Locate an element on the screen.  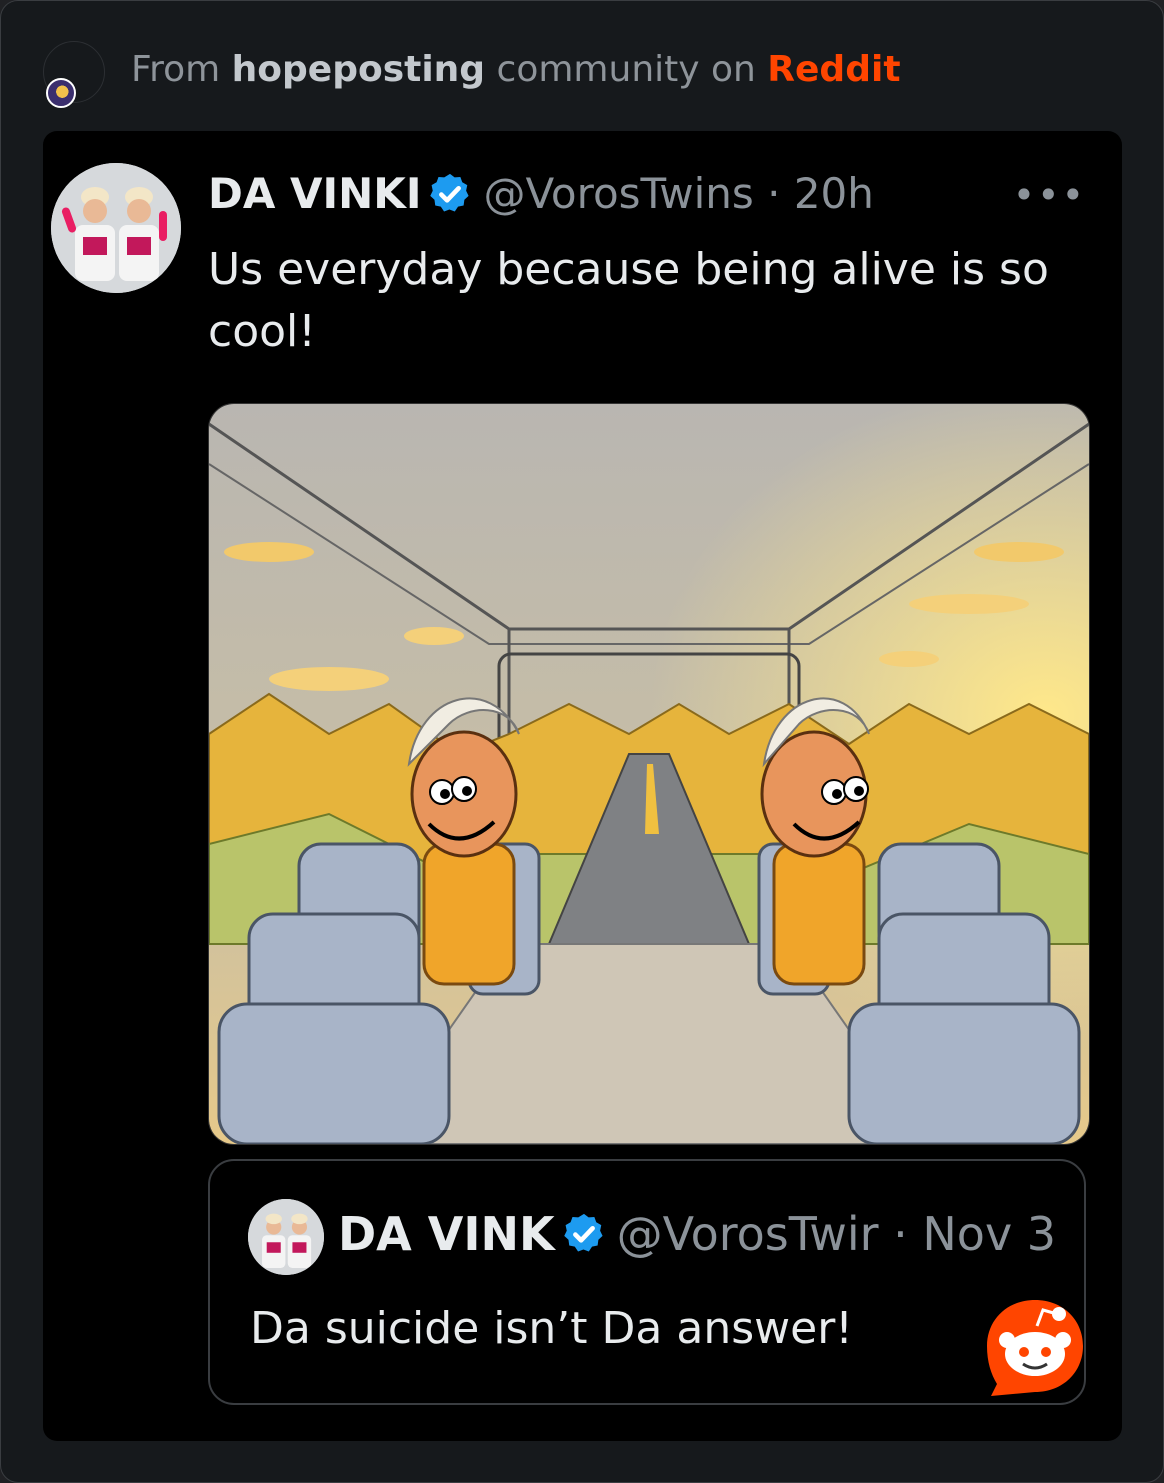
quoted-author-row: DA VINK @VorosTwir · Nov 3 is located at coordinates (697, 1234).